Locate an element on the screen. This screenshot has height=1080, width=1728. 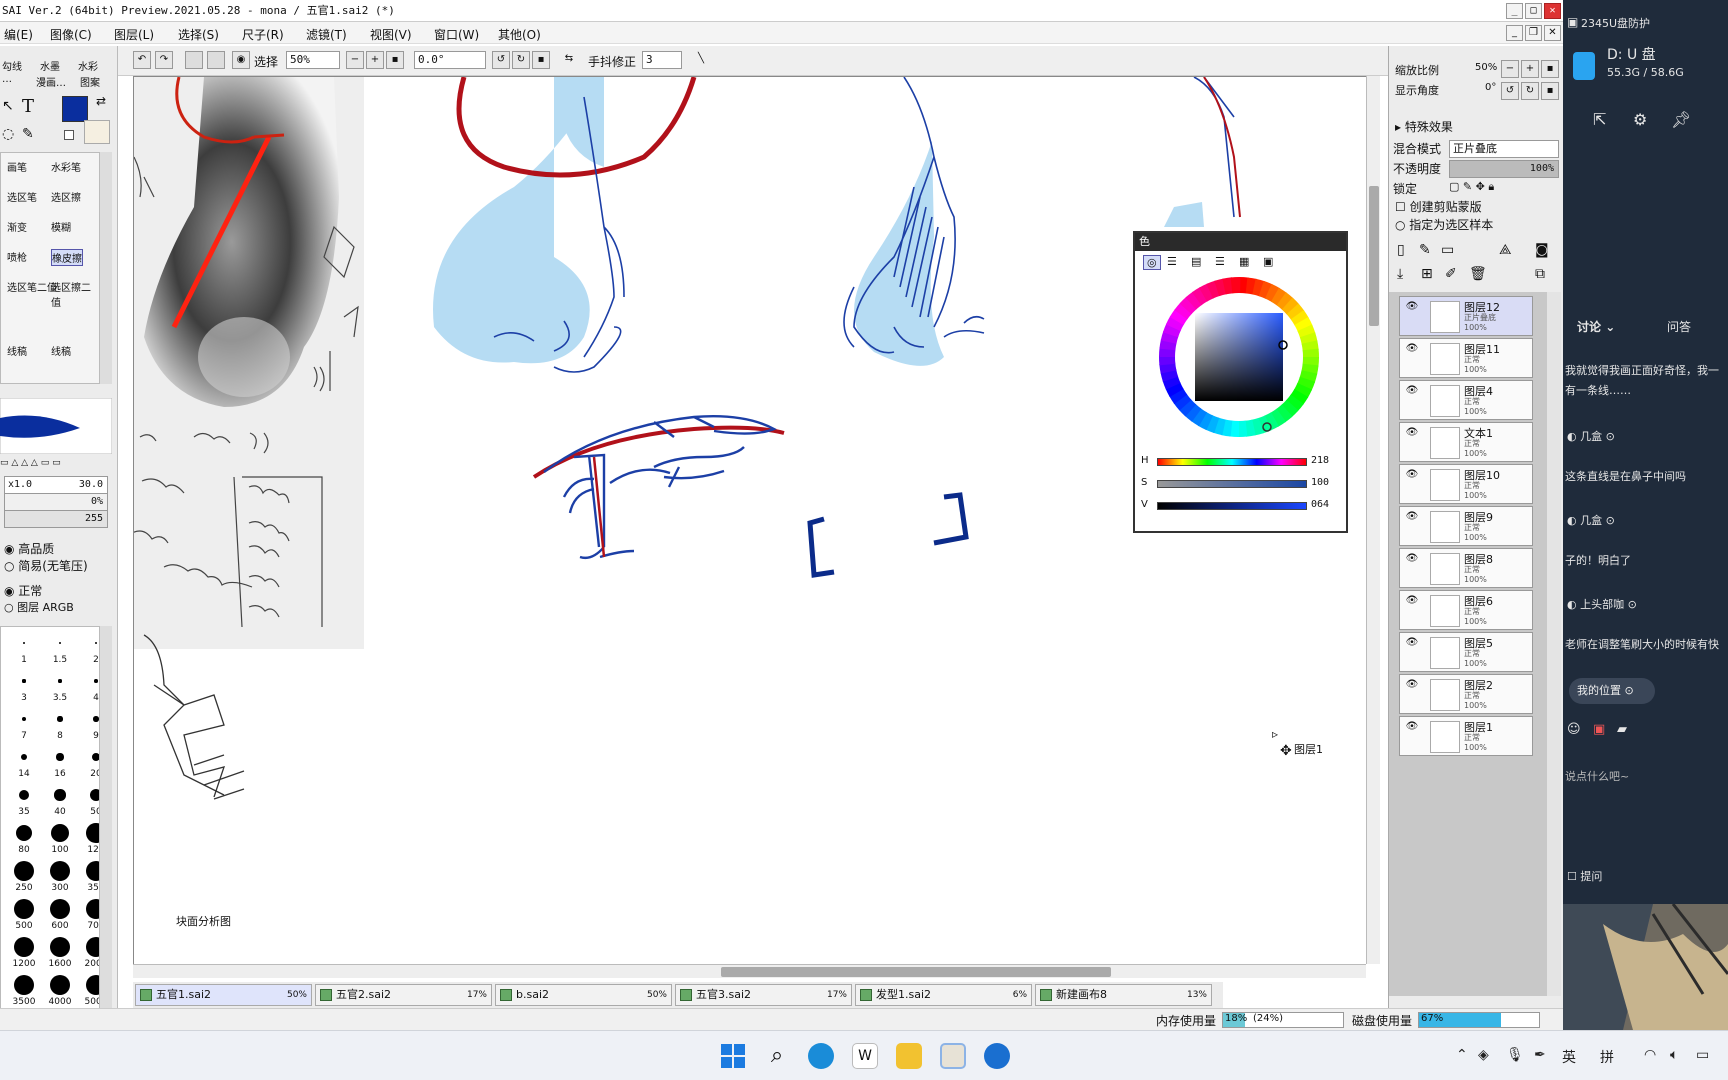
vertical-scroll-thumb is located at coordinates (1374, 256).